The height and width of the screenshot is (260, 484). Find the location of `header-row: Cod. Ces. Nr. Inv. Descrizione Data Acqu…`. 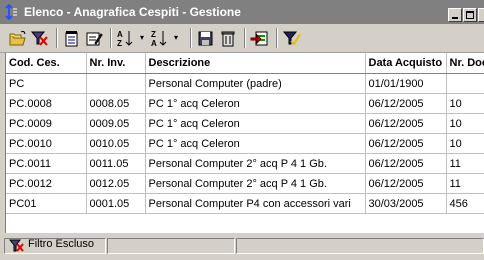

header-row: Cod. Ces. Nr. Inv. Descrizione Data Acqu… is located at coordinates (245, 63).